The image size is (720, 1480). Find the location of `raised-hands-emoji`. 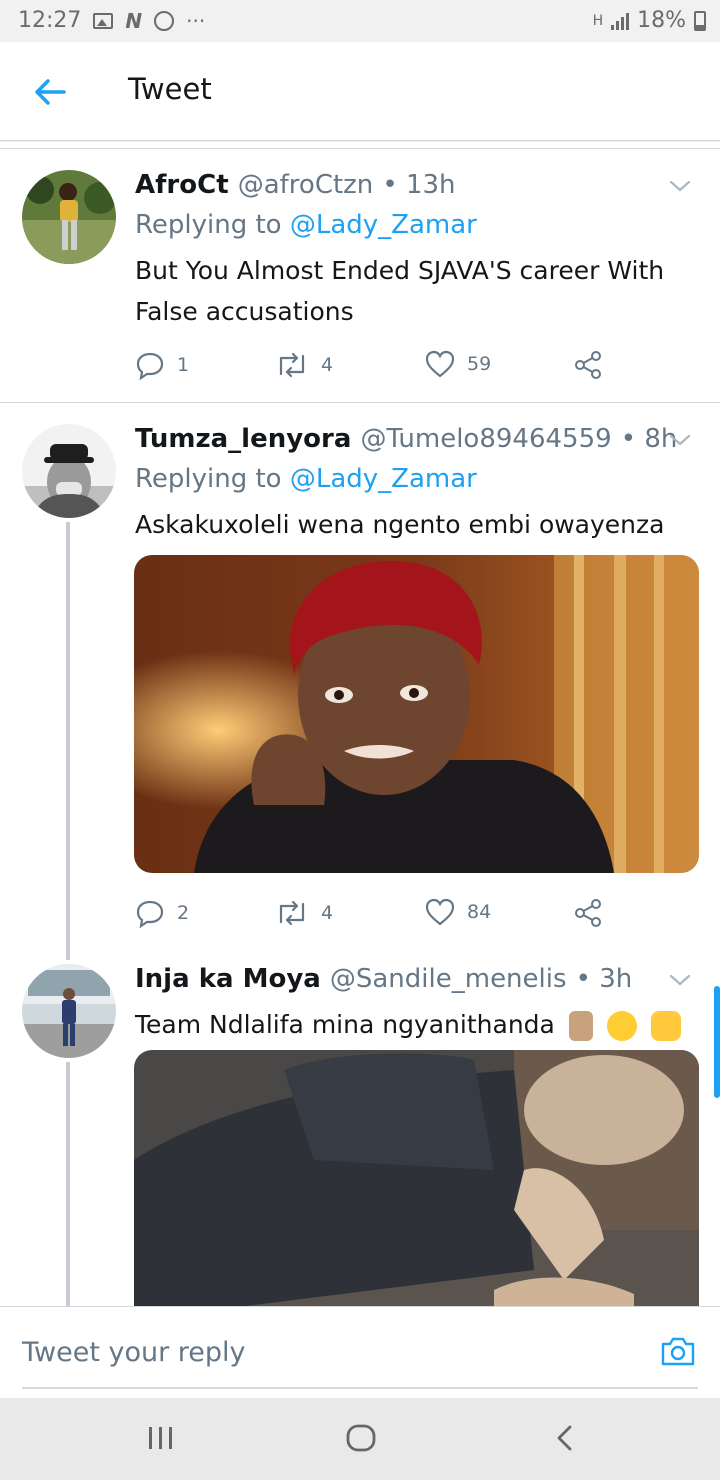

raised-hands-emoji is located at coordinates (665, 1026).